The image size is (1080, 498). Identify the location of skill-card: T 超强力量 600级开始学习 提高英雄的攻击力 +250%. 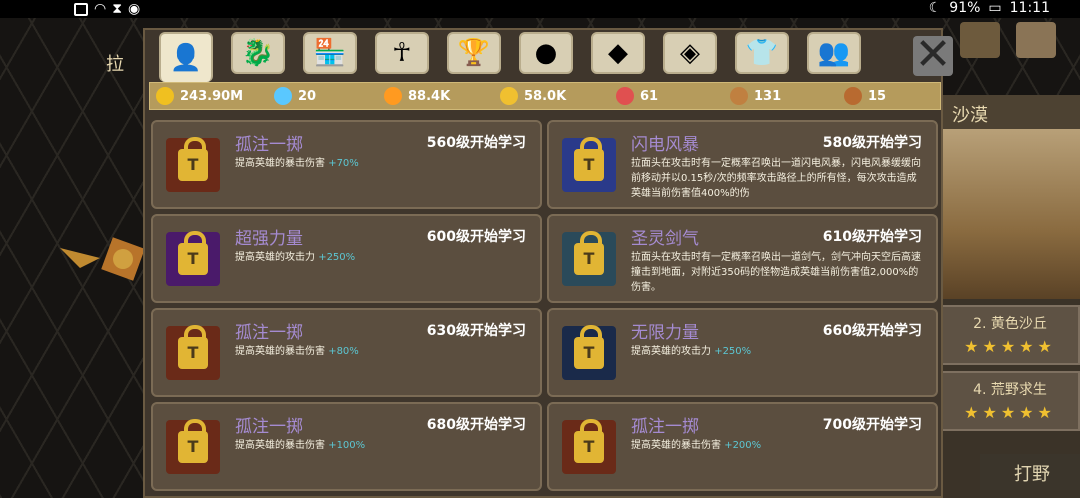
(346, 258).